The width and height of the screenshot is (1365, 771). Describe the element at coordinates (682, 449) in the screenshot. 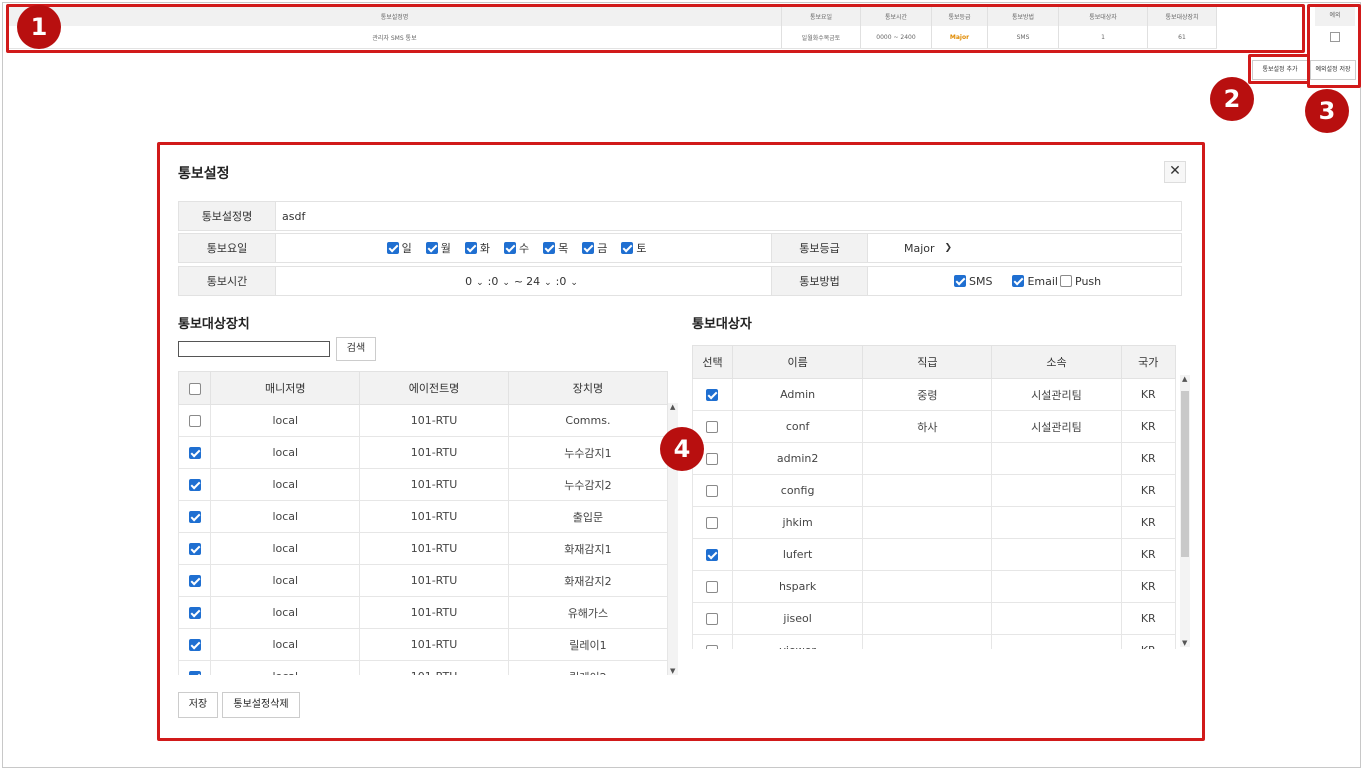

I see `callout-badge-4: 4` at that location.